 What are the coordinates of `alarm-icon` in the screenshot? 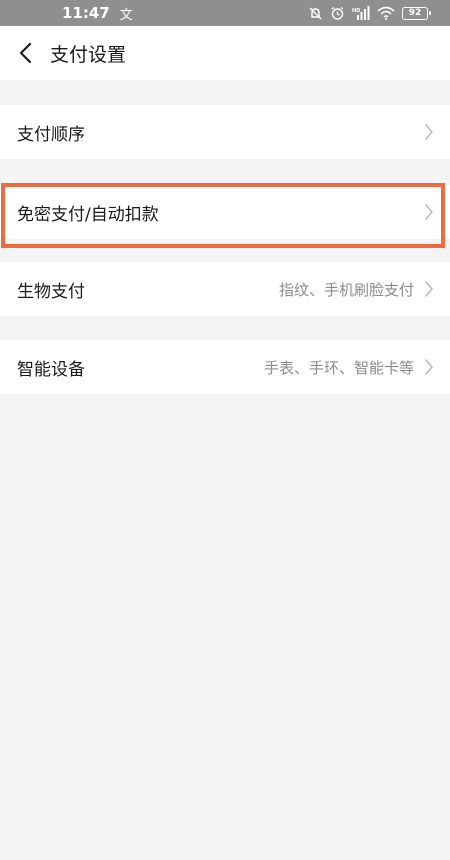 It's located at (337, 13).